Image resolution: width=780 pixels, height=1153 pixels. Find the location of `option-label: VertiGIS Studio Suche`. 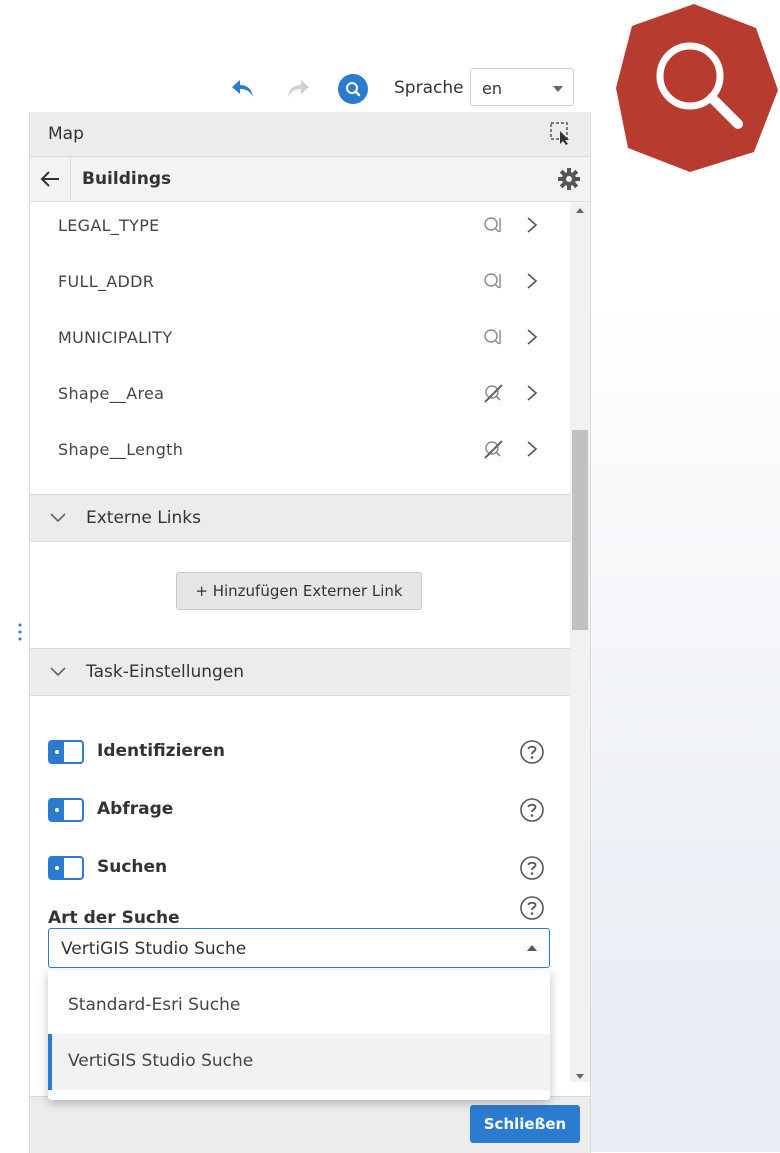

option-label: VertiGIS Studio Suche is located at coordinates (161, 1061).